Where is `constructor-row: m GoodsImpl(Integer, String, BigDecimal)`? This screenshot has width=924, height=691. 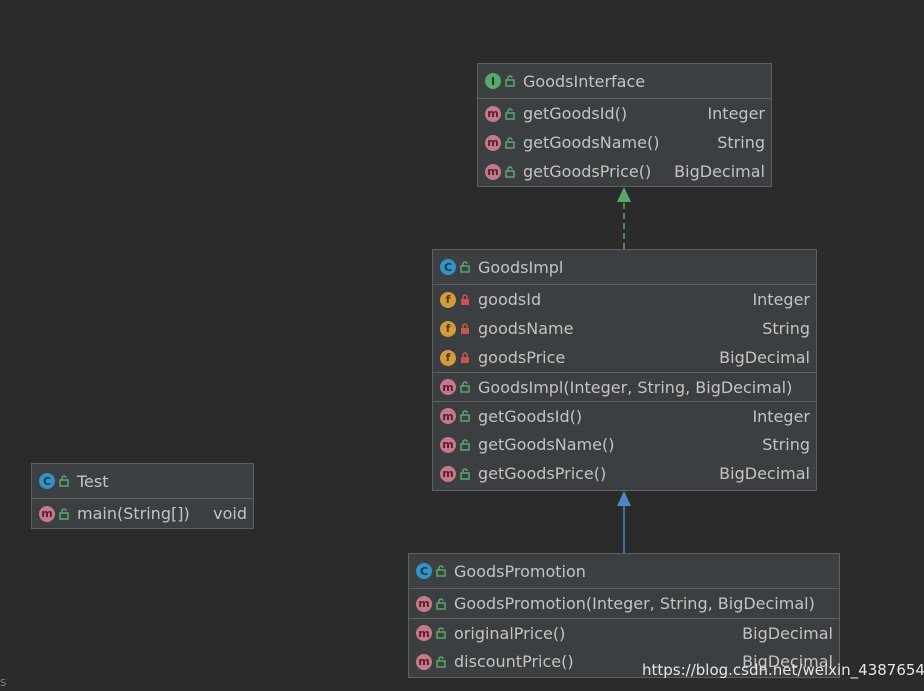 constructor-row: m GoodsImpl(Integer, String, BigDecimal) is located at coordinates (624, 386).